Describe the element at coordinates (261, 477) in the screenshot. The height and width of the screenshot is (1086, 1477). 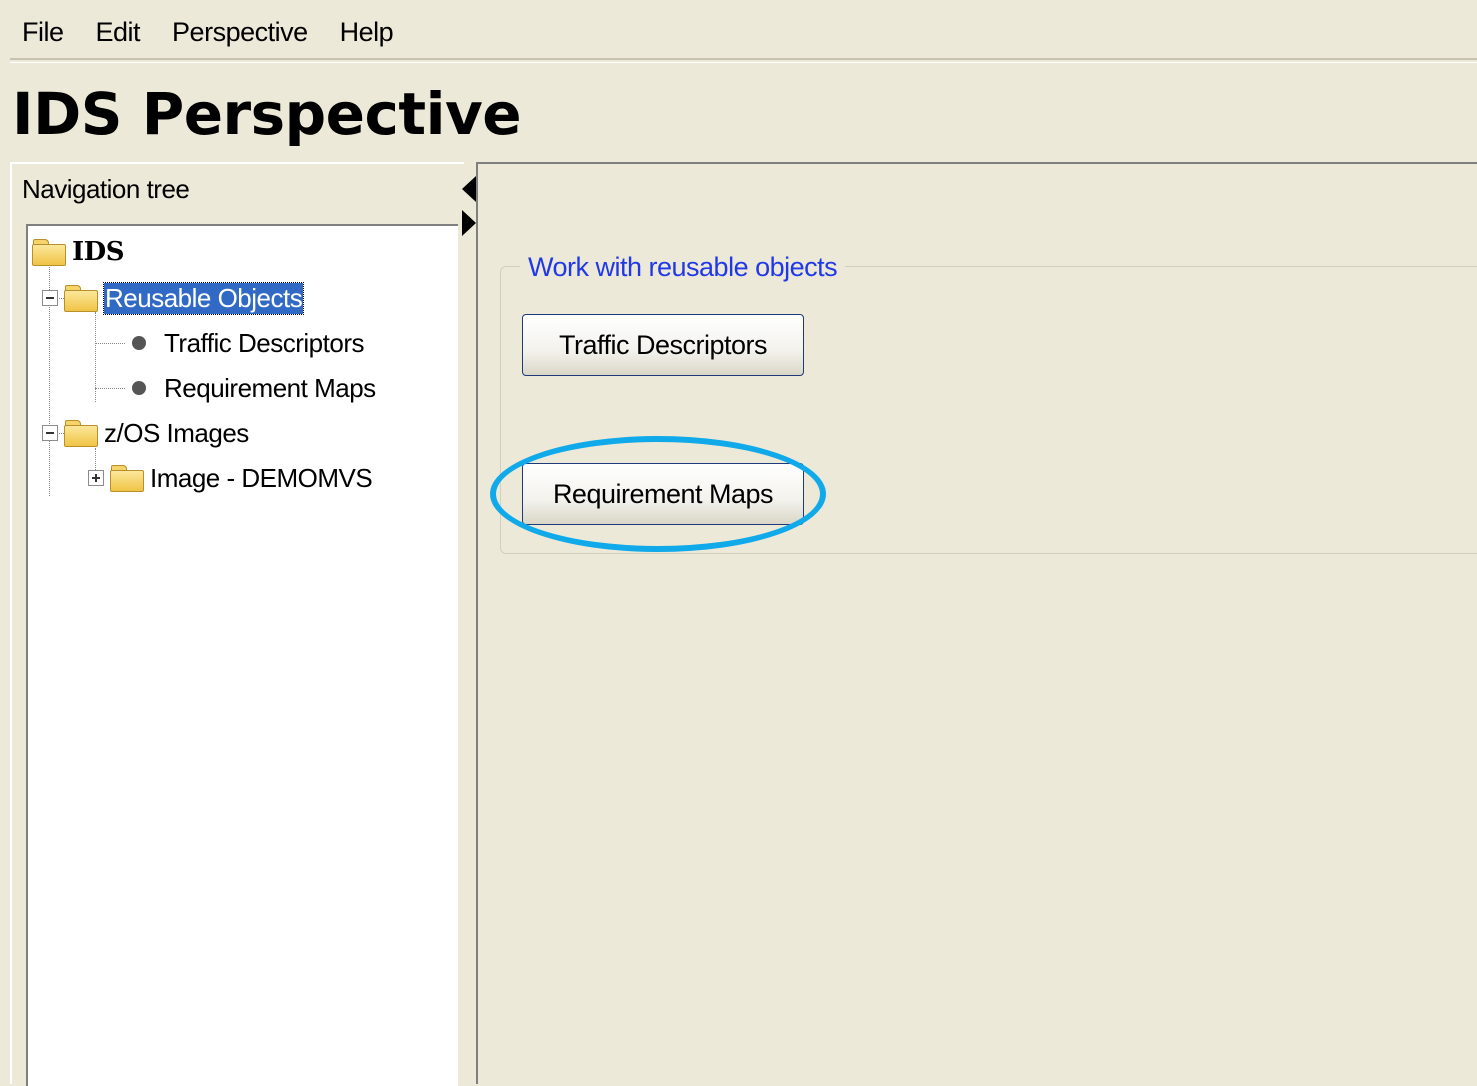
I see `tree-item-label: Image - DEMOMVS` at that location.